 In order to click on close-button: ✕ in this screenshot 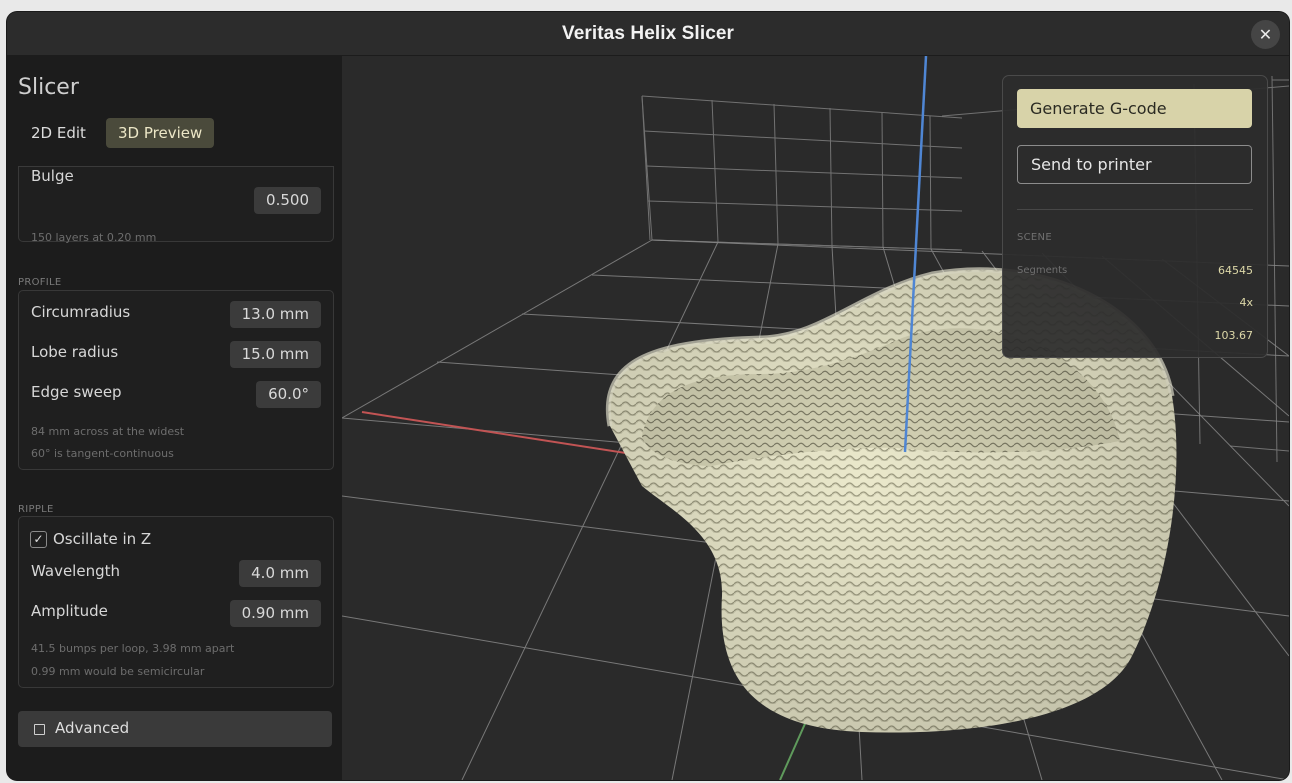, I will do `click(1265, 34)`.